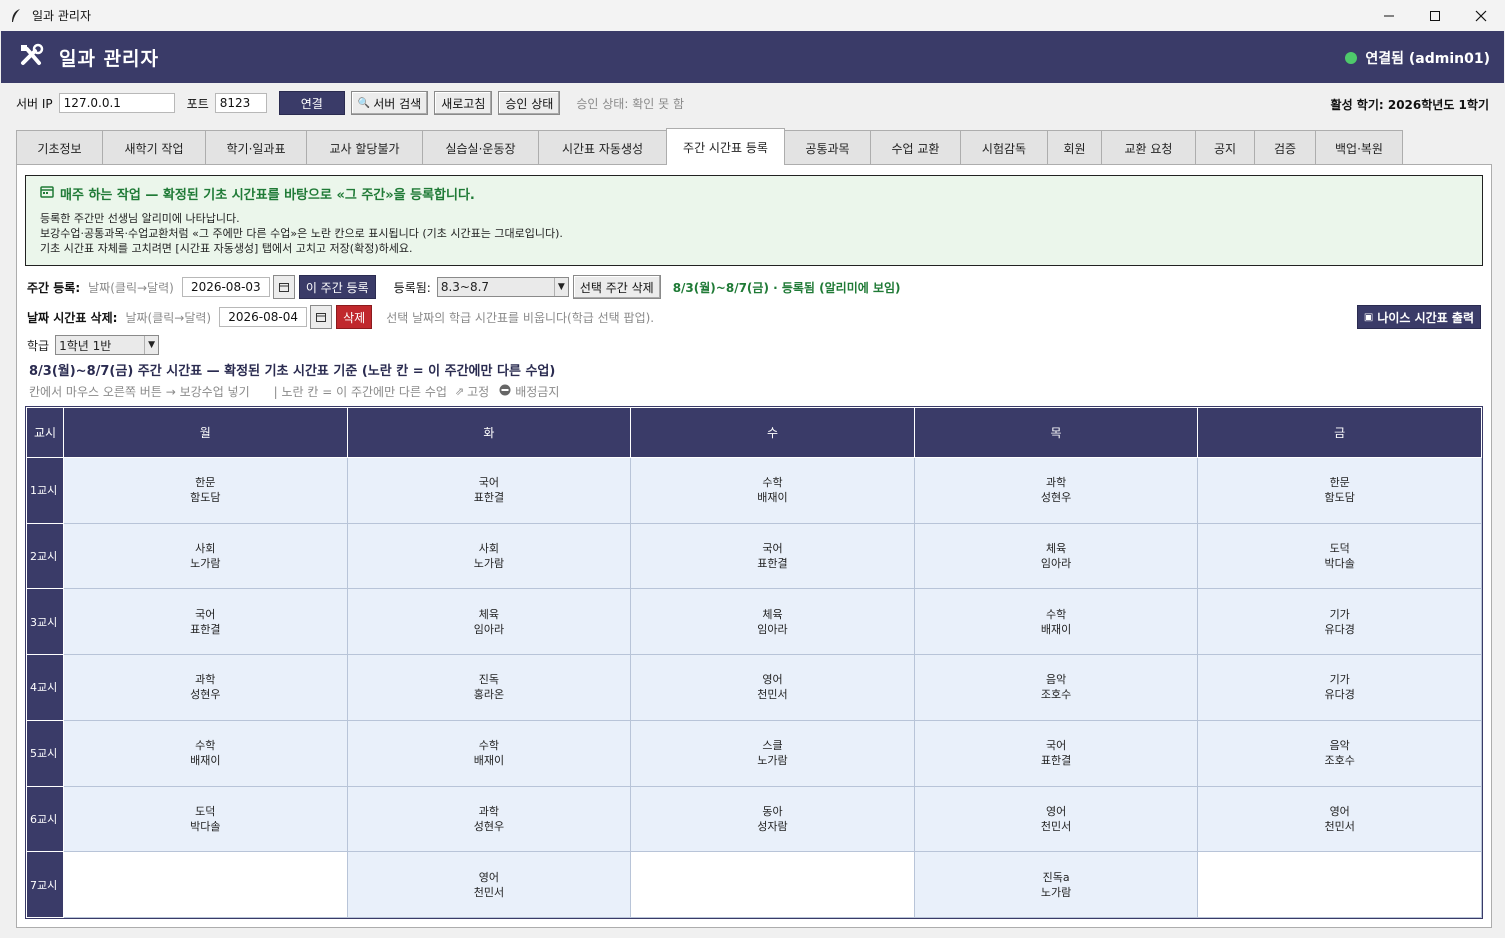 The width and height of the screenshot is (1505, 938). Describe the element at coordinates (205, 549) in the screenshot. I see `cell-subject: 사회` at that location.